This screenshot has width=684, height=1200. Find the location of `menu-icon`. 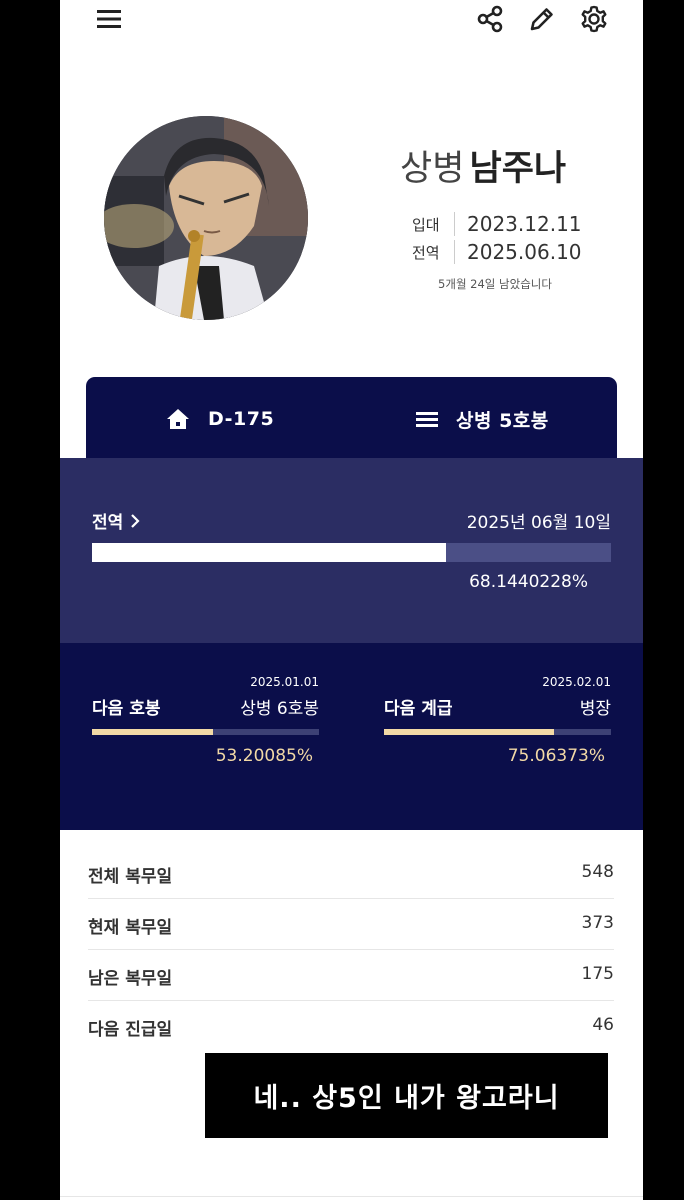

menu-icon is located at coordinates (109, 19).